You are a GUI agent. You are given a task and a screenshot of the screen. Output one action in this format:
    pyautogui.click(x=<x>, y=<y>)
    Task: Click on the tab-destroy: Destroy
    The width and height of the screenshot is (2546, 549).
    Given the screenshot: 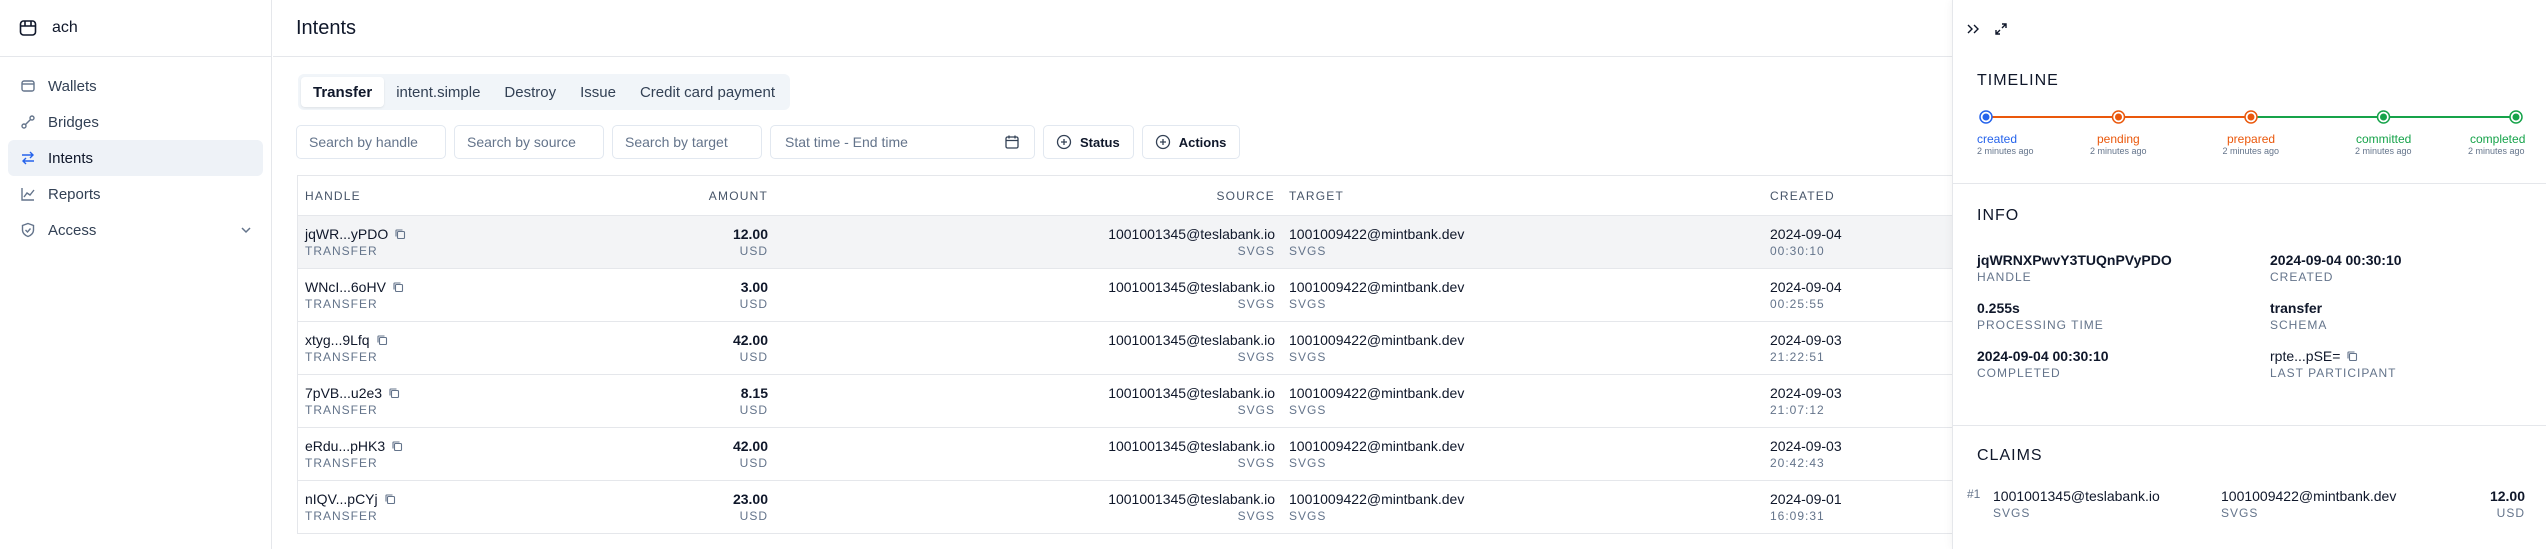 What is the action you would take?
    pyautogui.click(x=530, y=92)
    